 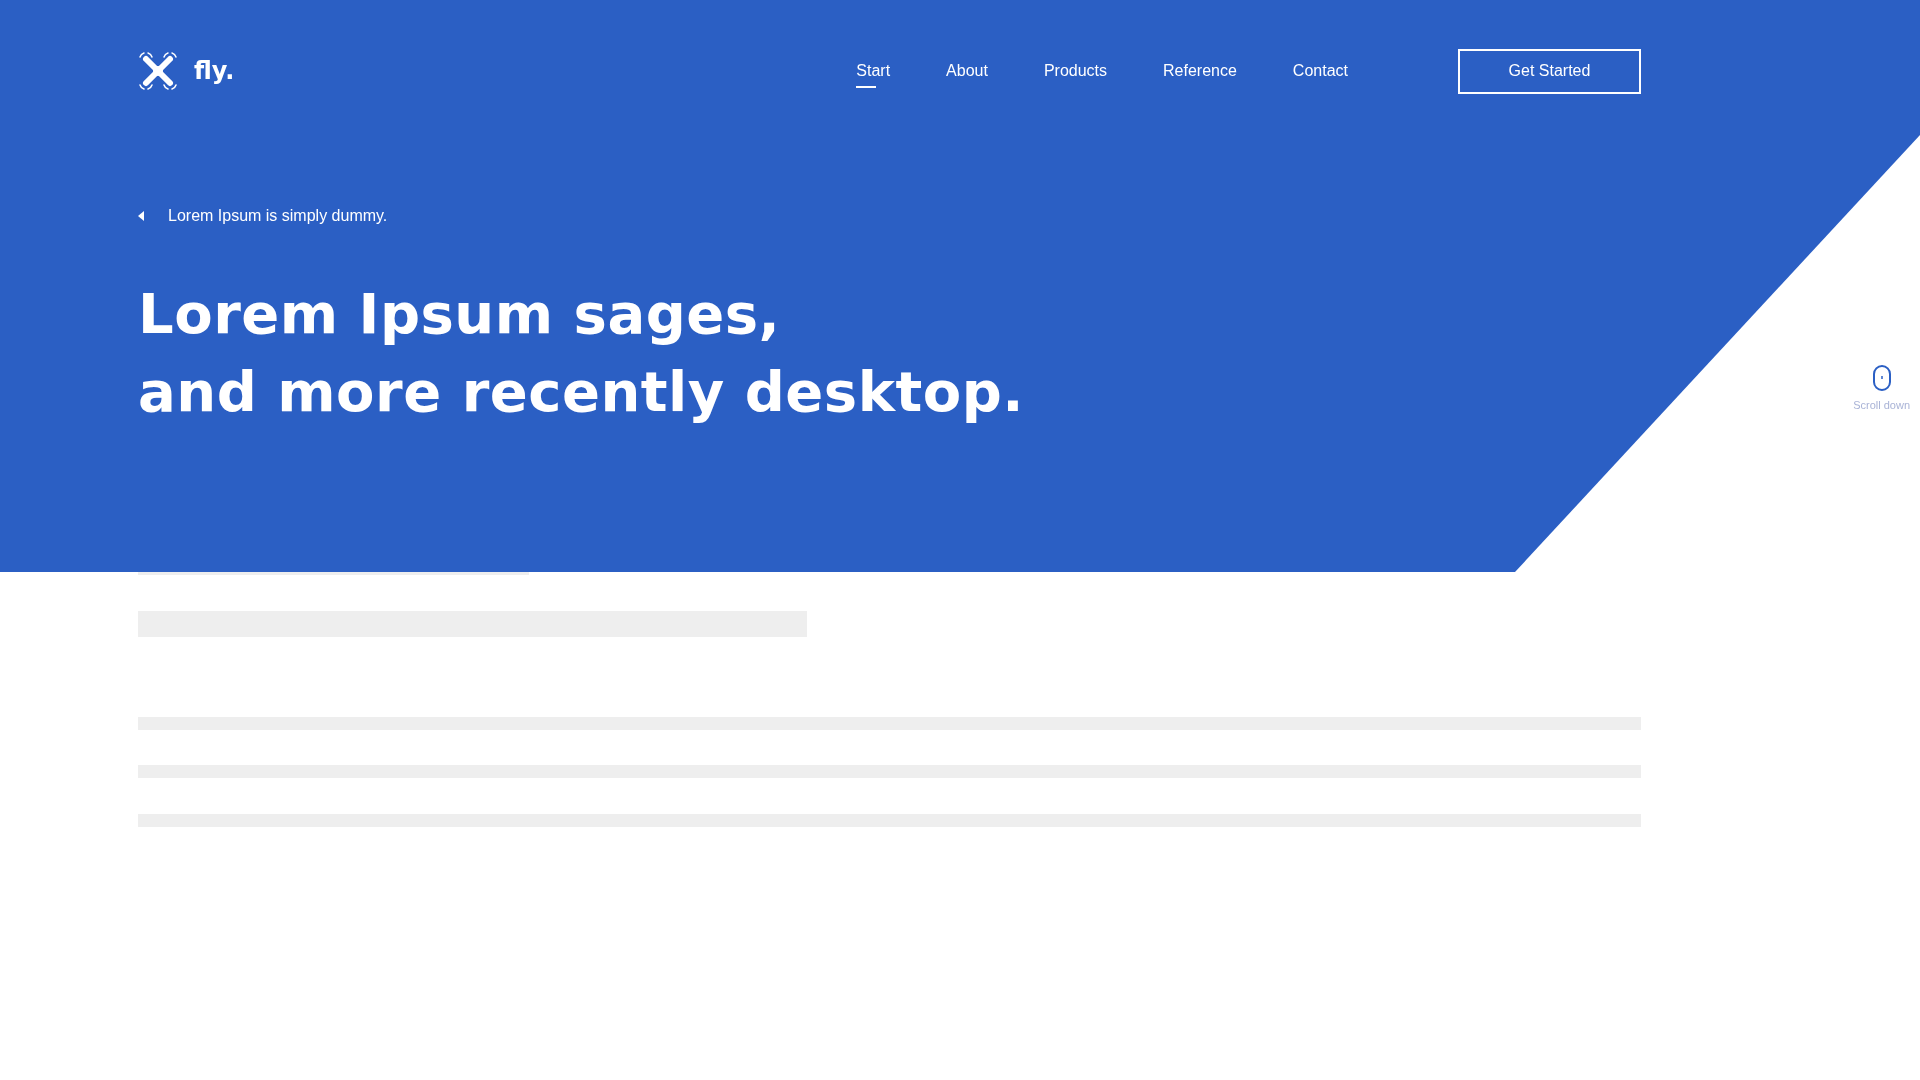 I want to click on get-started-button: Get Started, so click(x=1549, y=71).